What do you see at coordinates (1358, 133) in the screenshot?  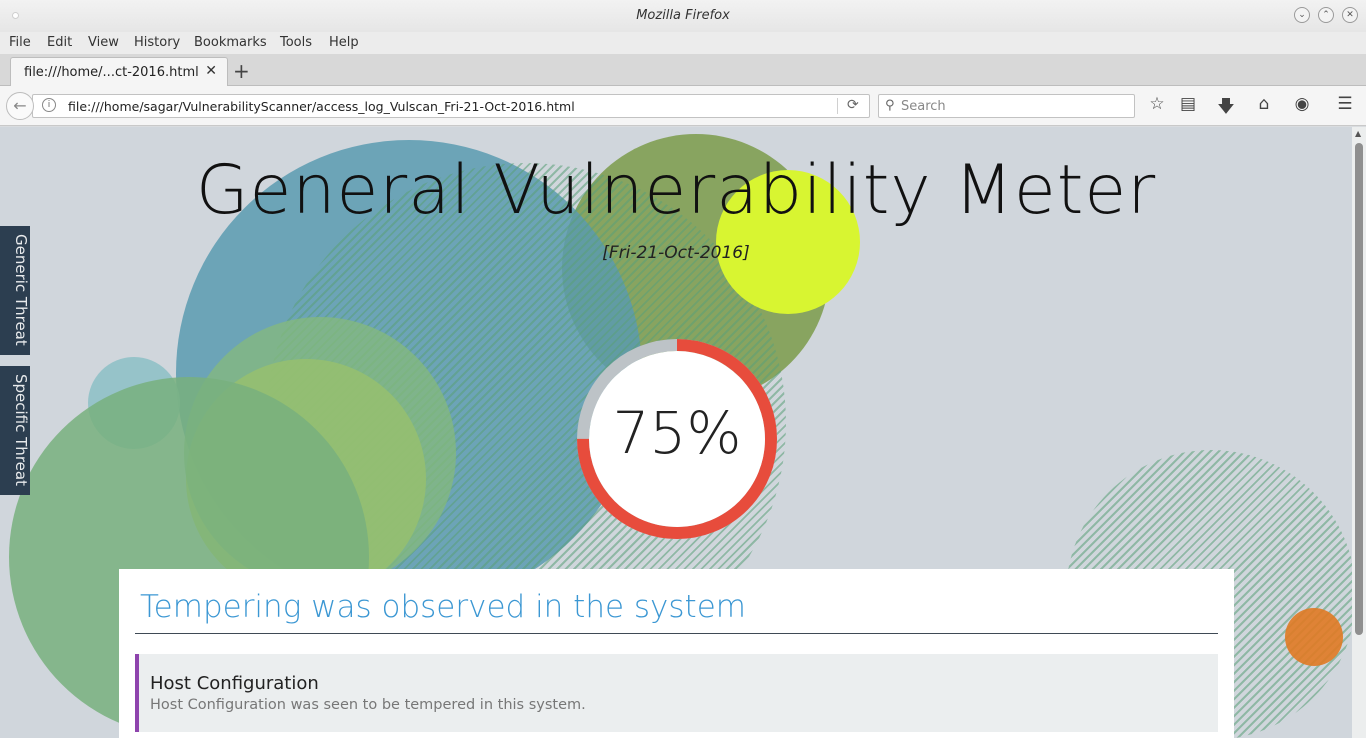 I see `scroll-up-icon: ▲` at bounding box center [1358, 133].